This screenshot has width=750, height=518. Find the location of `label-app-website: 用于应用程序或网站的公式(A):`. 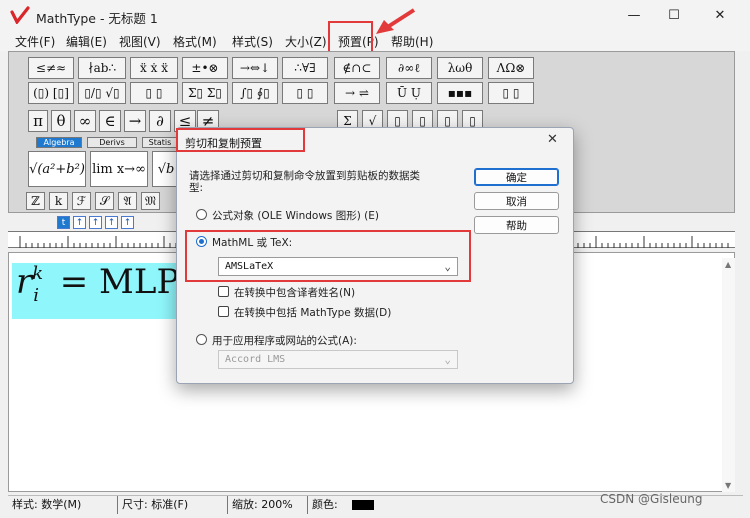

label-app-website: 用于应用程序或网站的公式(A): is located at coordinates (284, 340).